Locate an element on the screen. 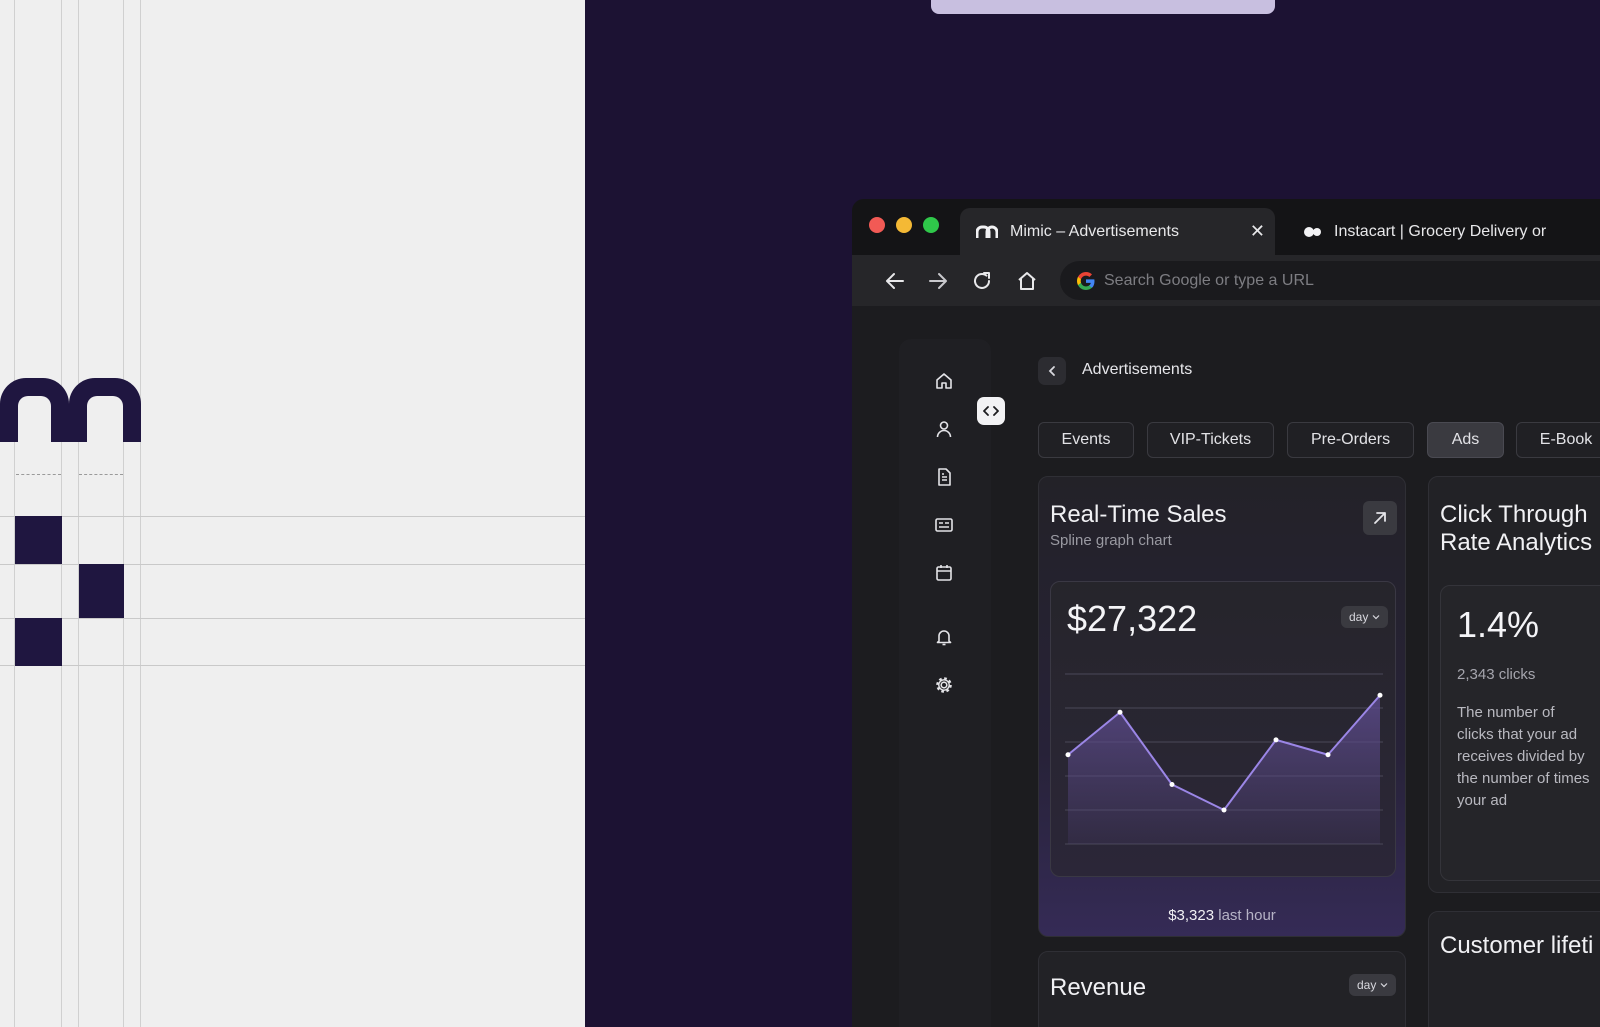 The height and width of the screenshot is (1027, 1600). card-title-line: Click Through is located at coordinates (1514, 514).